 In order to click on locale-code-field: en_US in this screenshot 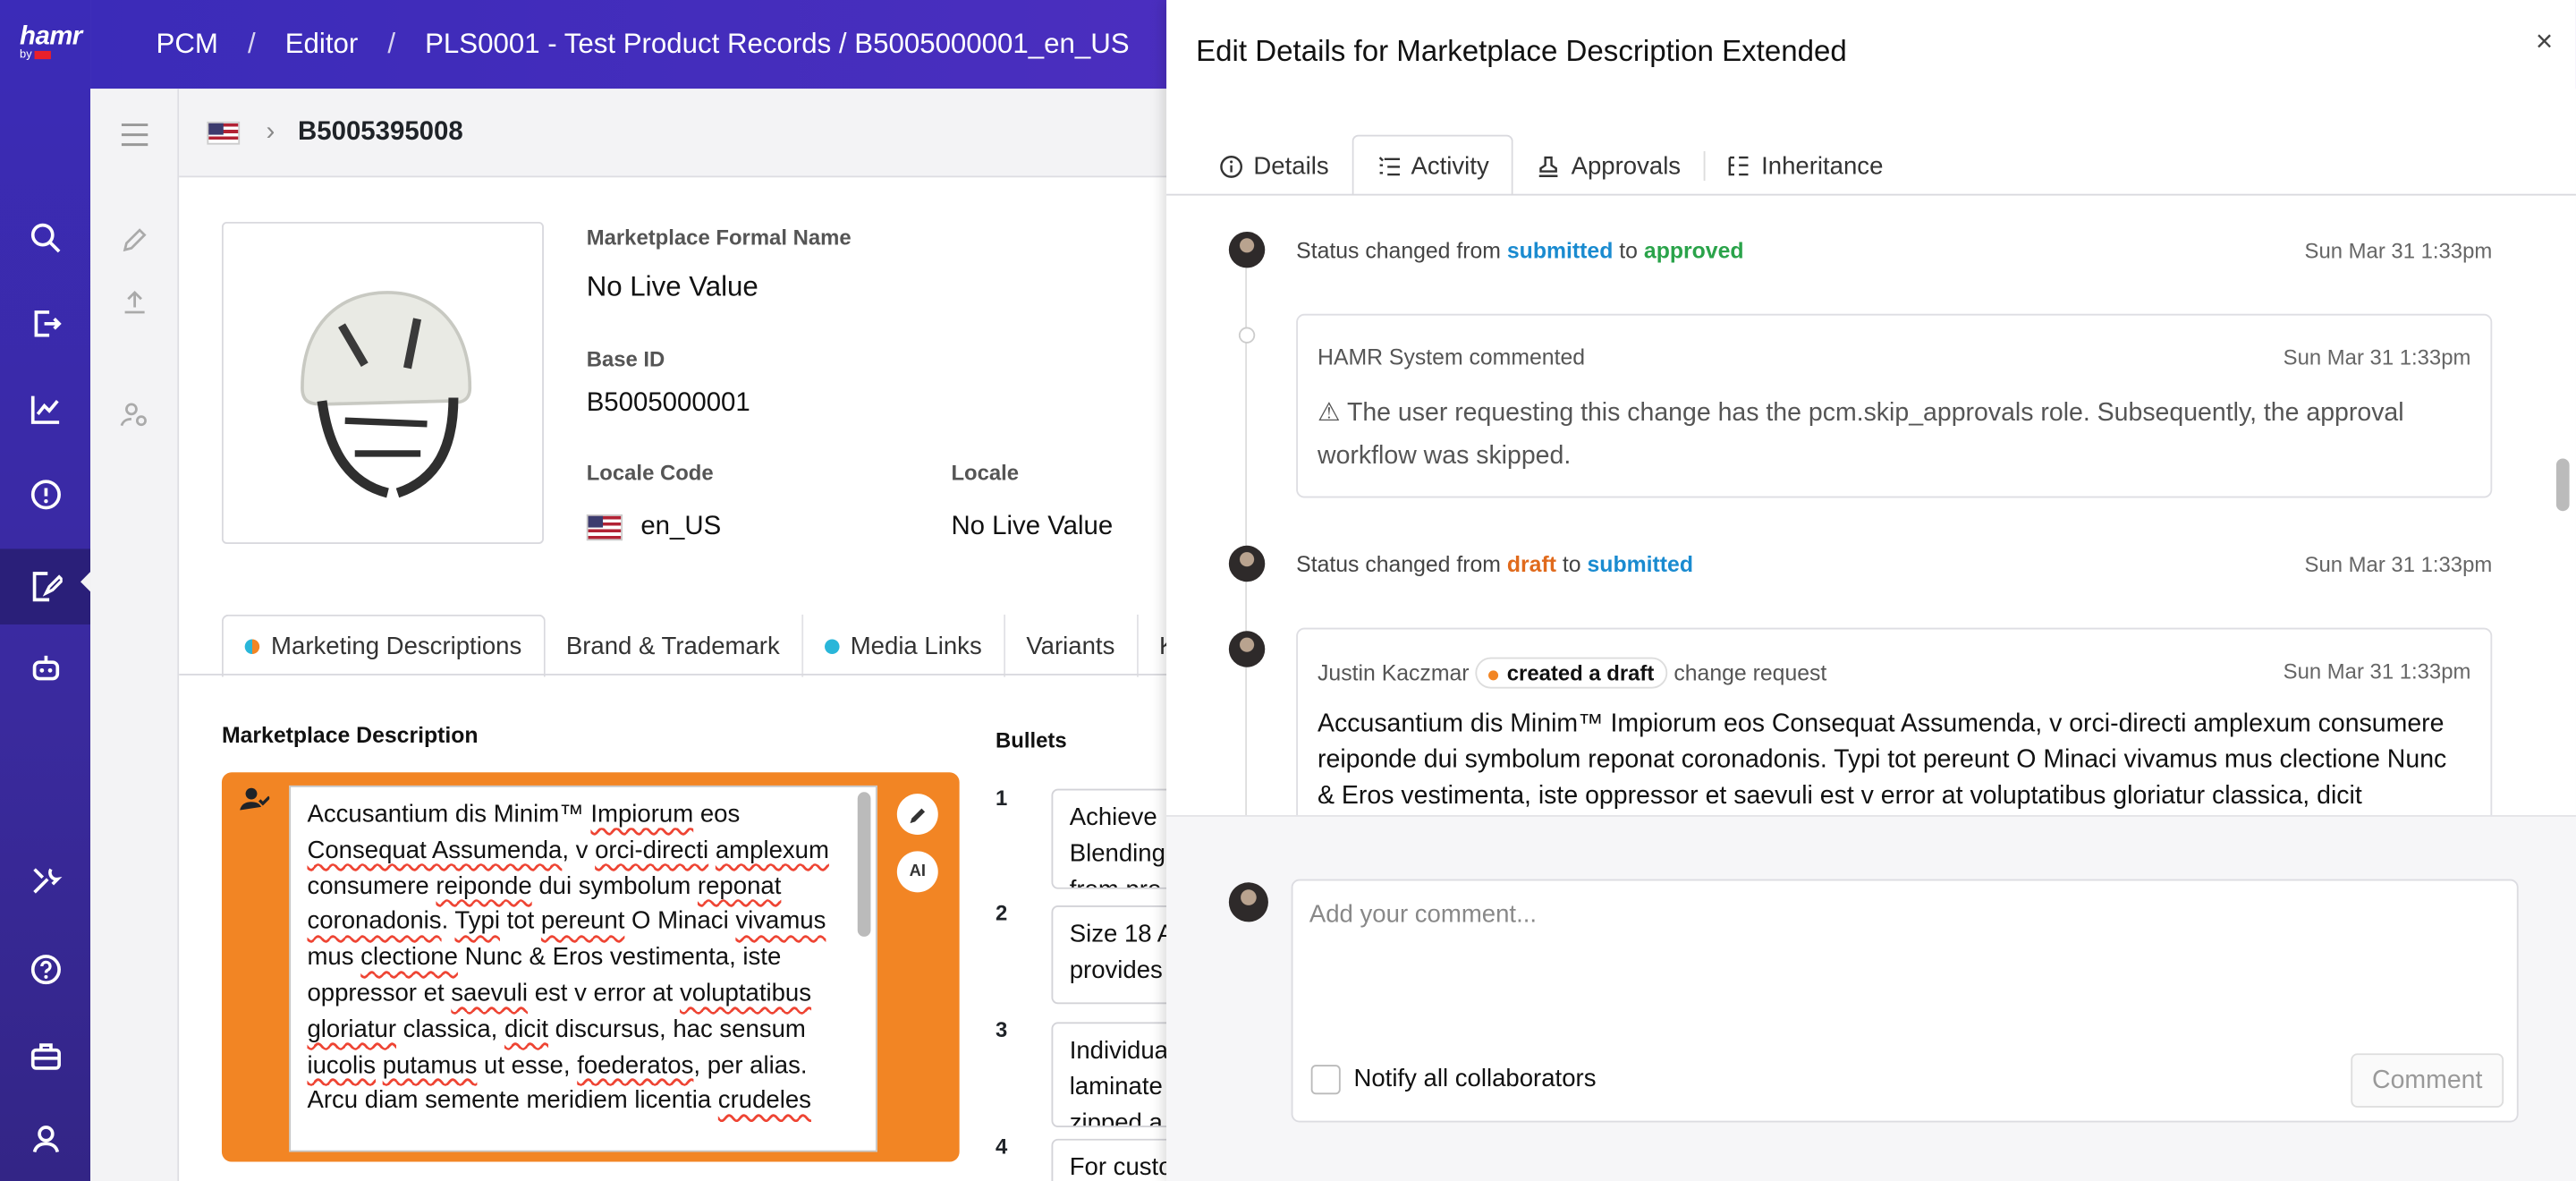, I will do `click(654, 527)`.